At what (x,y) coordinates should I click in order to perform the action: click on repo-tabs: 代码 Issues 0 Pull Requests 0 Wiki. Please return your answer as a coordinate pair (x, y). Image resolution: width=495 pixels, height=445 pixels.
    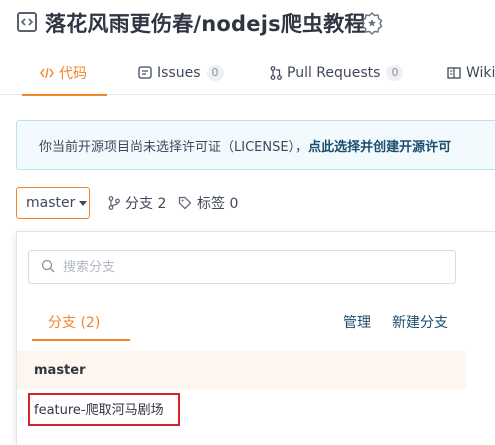
    Looking at the image, I should click on (247, 73).